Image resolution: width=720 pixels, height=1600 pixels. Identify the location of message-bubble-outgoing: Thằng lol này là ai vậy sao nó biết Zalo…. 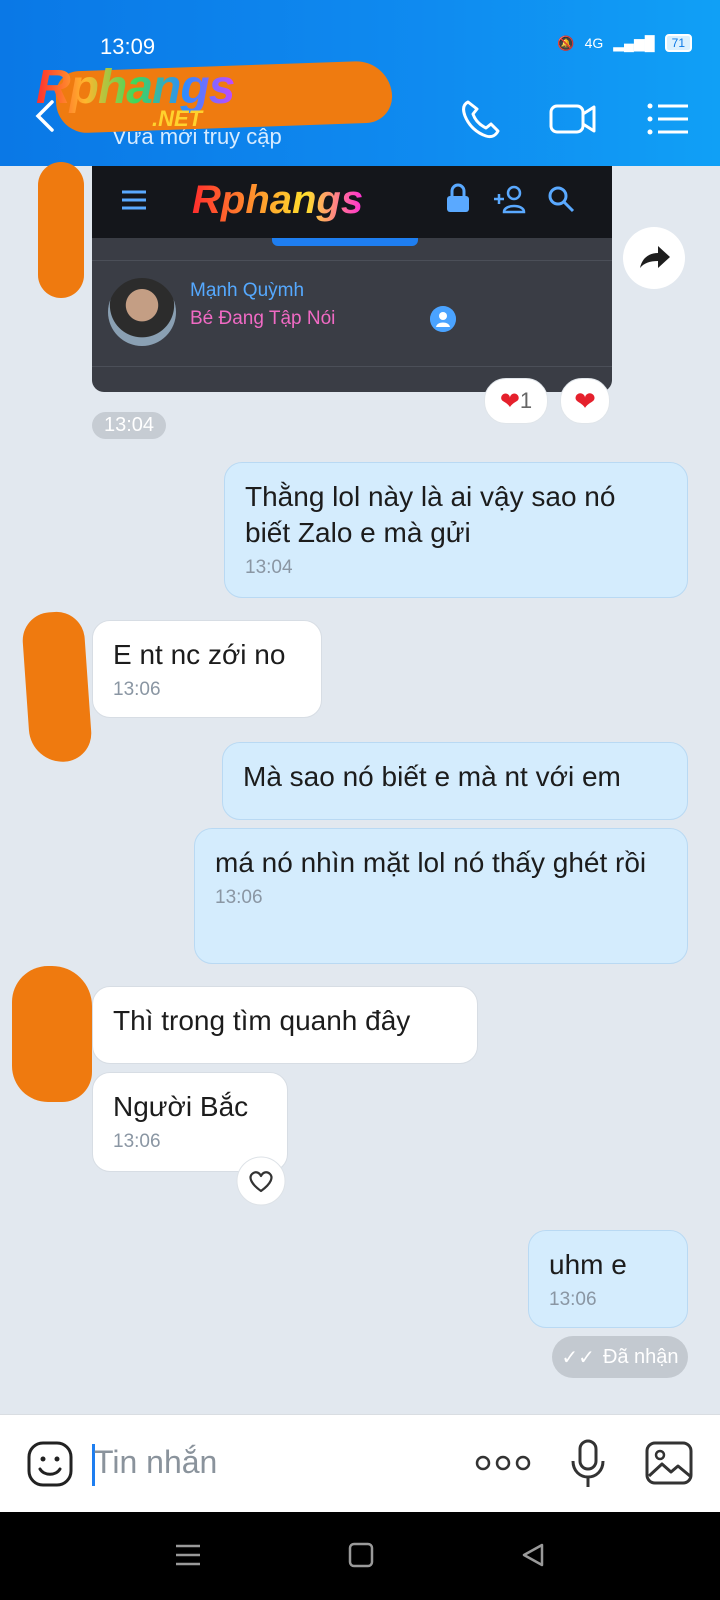
(456, 530).